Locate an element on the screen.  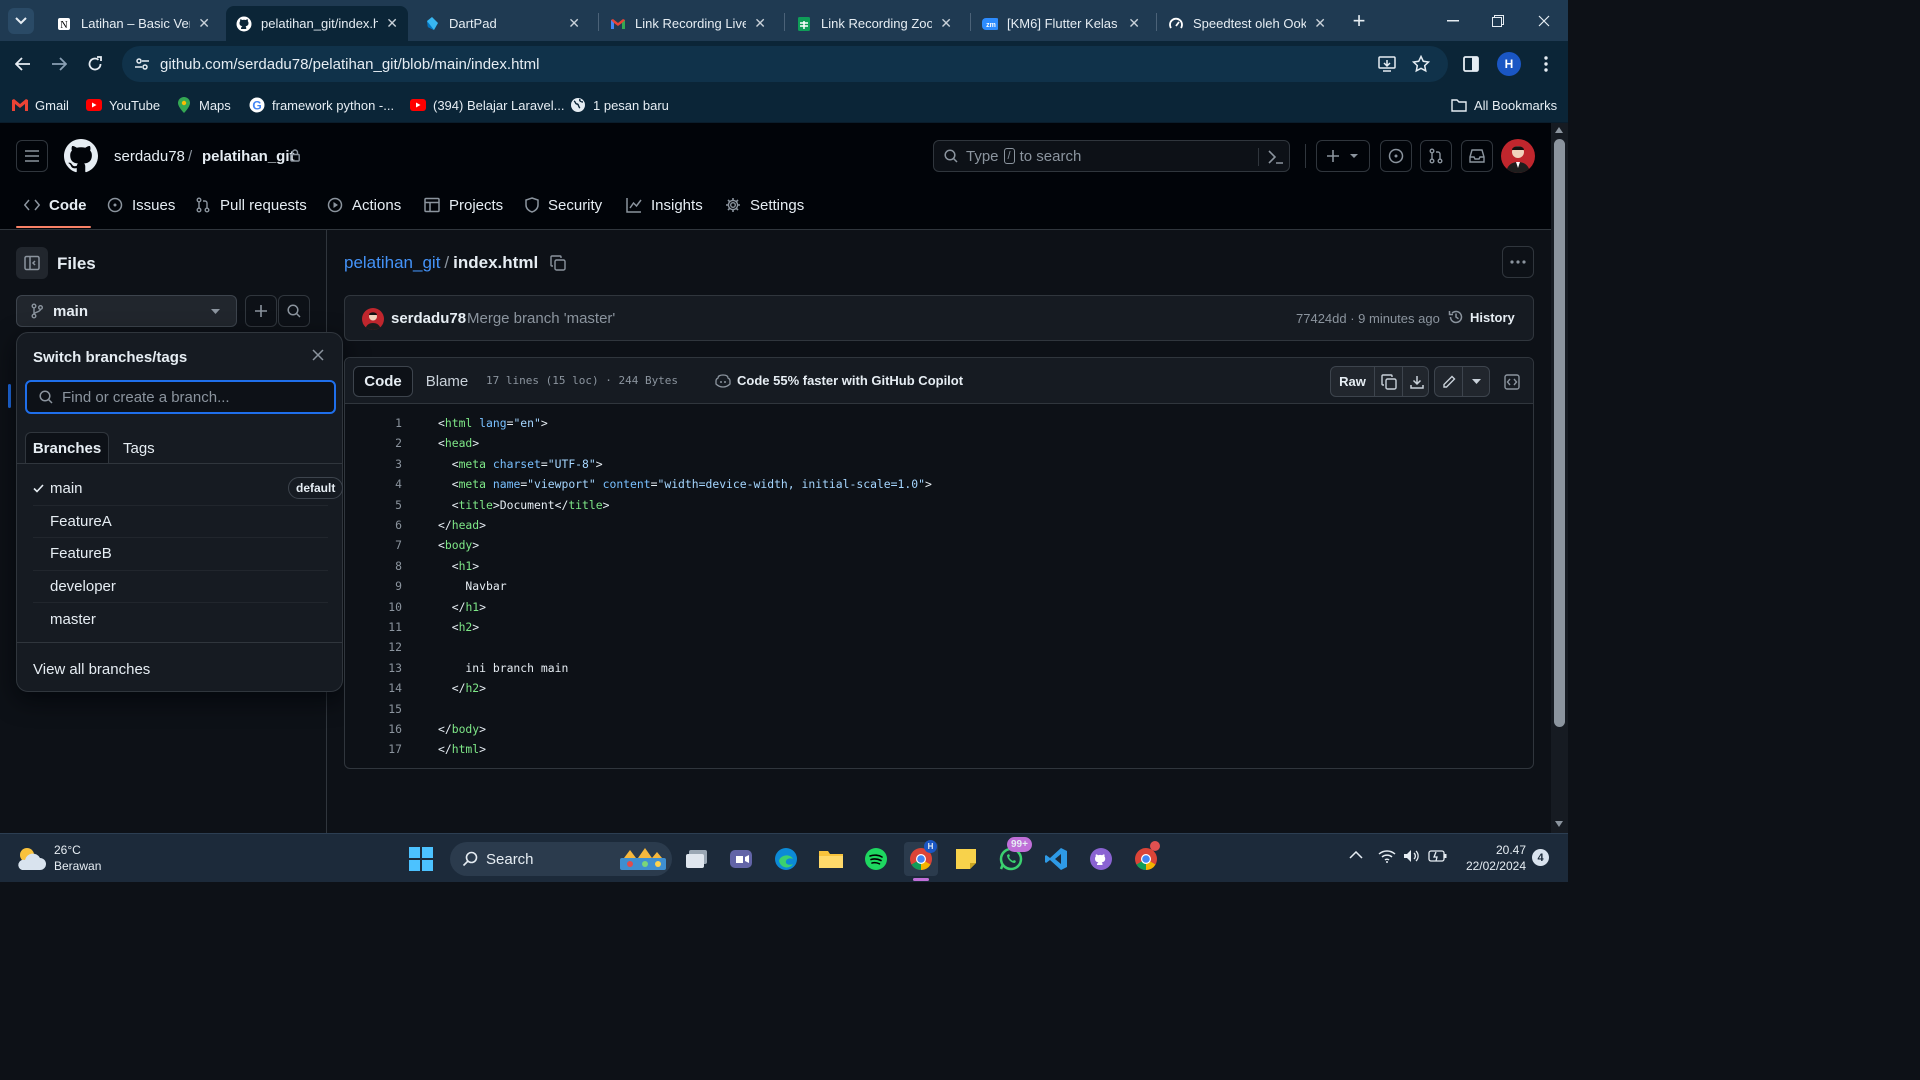
taskbar-search: Search is located at coordinates (561, 859).